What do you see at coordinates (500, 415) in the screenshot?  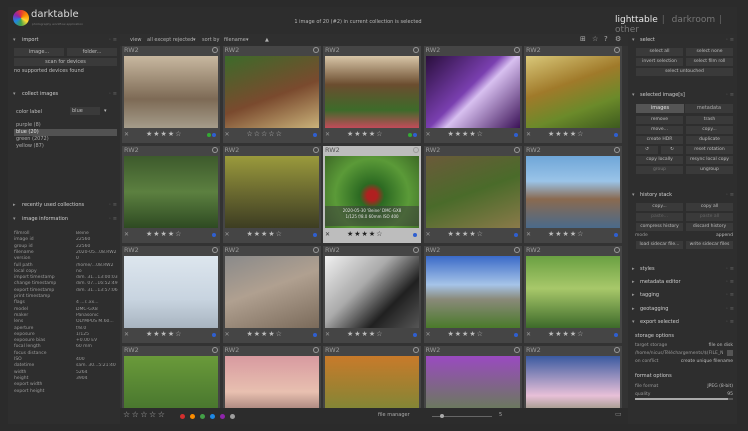 I see `zoom-value: 5` at bounding box center [500, 415].